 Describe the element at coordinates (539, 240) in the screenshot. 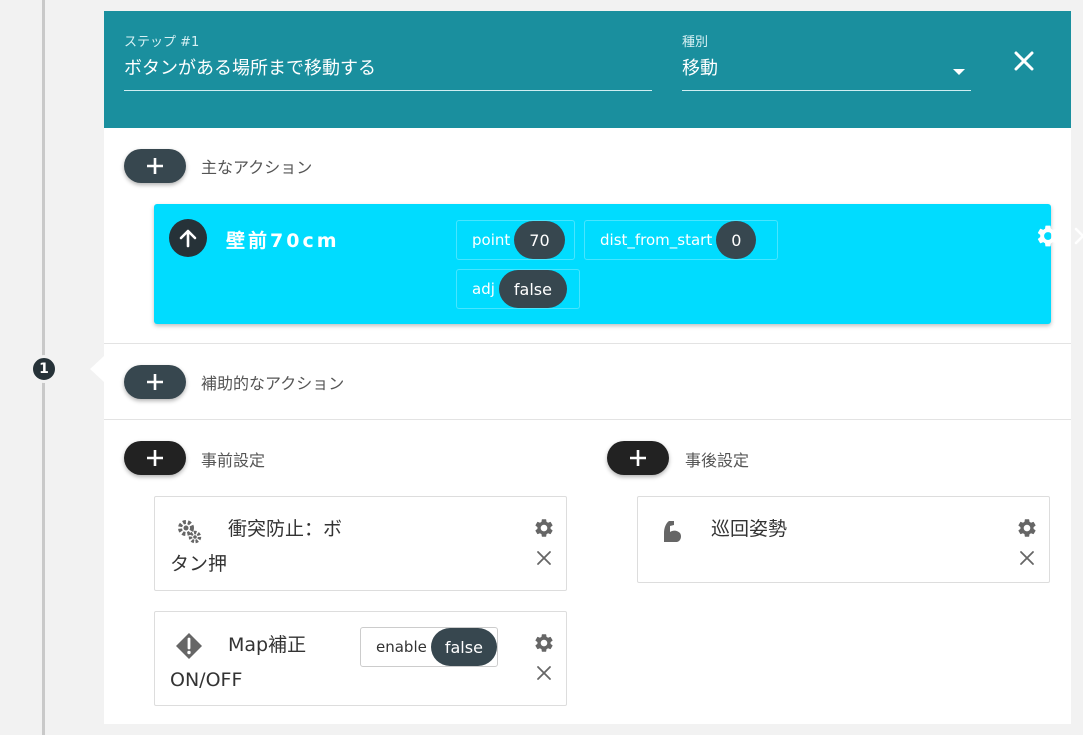

I see `param-value: 70` at that location.